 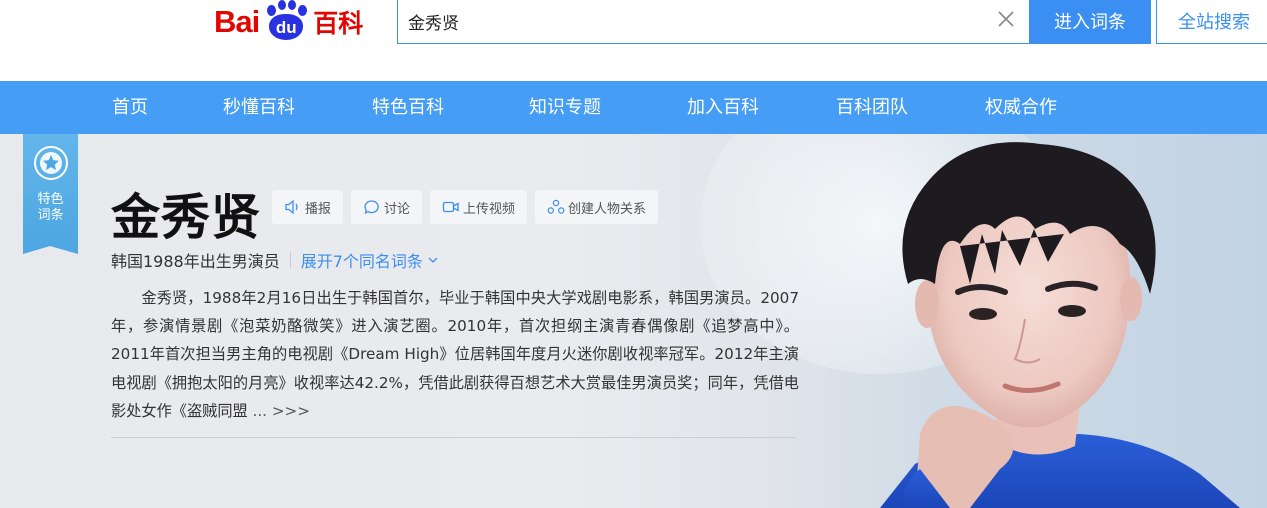 I want to click on nav-item-featured: 特色百科, so click(x=408, y=107).